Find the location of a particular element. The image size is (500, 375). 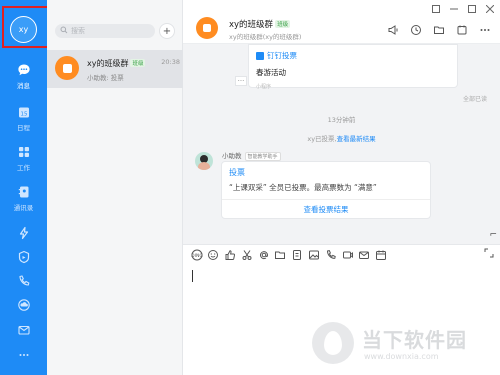

shield-icon is located at coordinates (24, 257).